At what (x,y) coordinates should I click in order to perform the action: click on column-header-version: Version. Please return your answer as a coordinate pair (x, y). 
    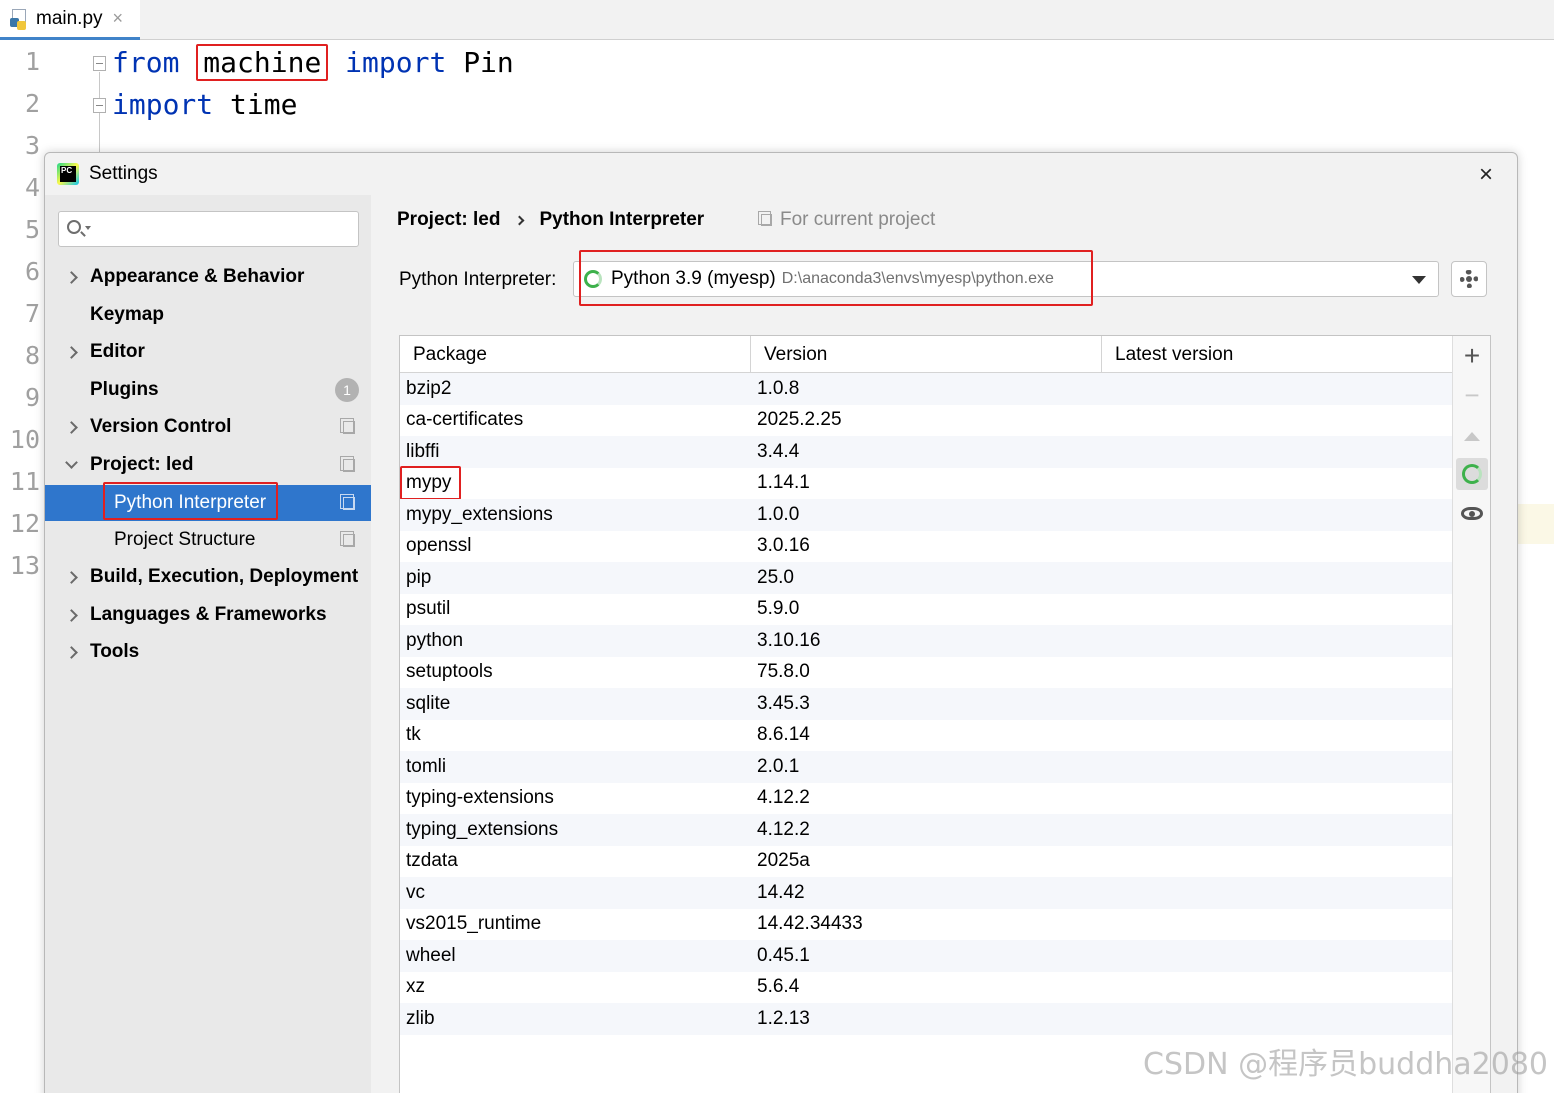
    Looking at the image, I should click on (926, 354).